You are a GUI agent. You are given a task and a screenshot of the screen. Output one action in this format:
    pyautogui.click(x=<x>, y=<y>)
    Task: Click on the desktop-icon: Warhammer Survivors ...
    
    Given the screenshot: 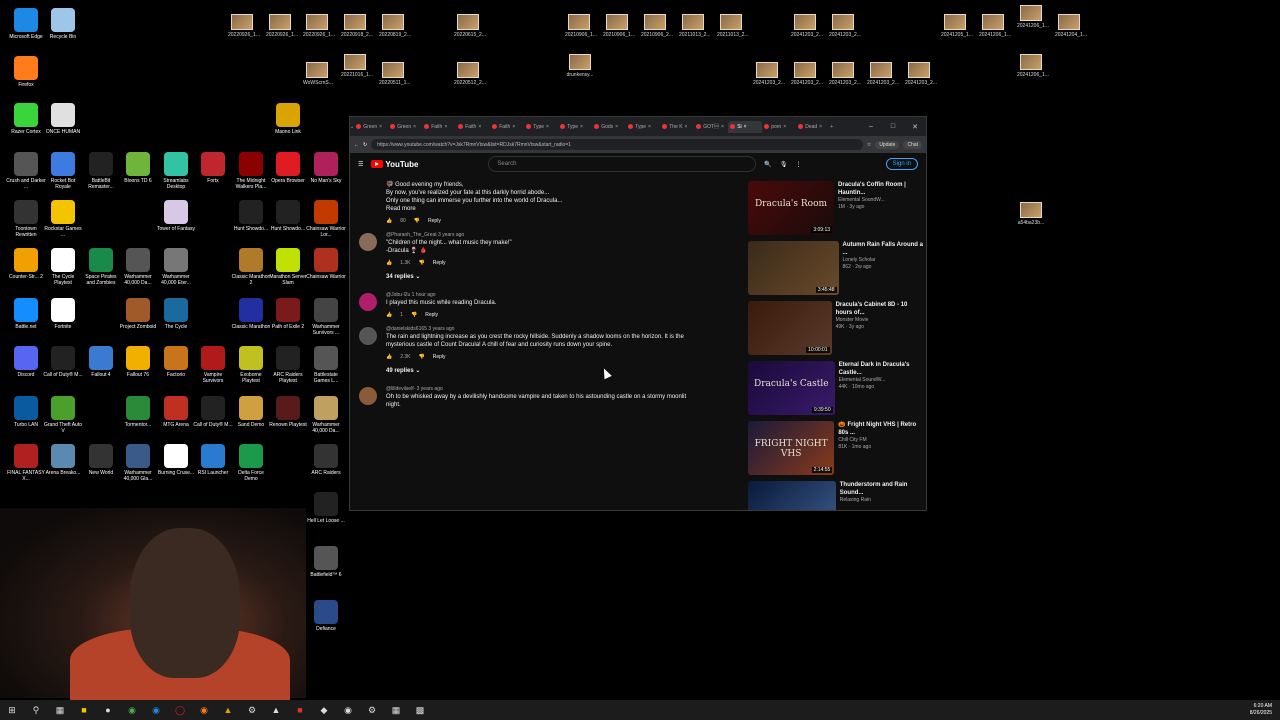 What is the action you would take?
    pyautogui.click(x=326, y=317)
    